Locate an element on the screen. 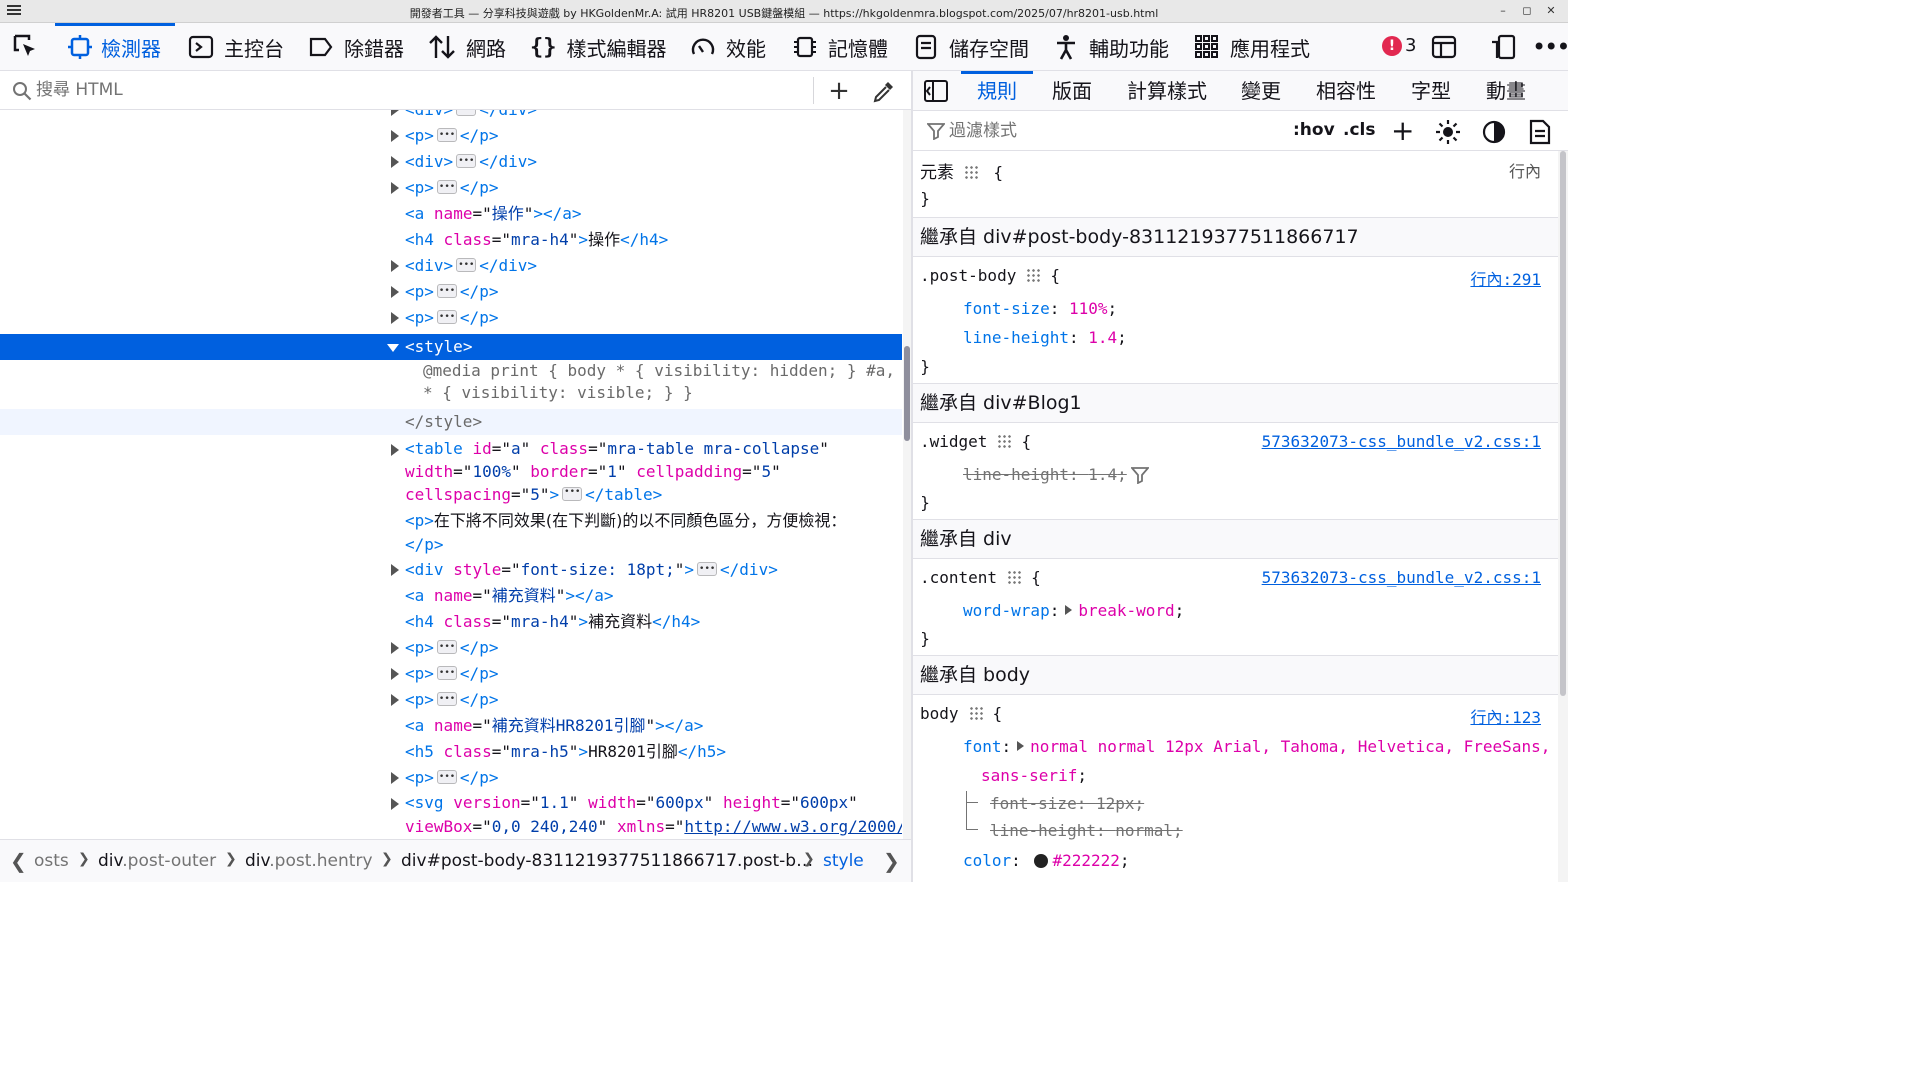 This screenshot has height=1080, width=1920. close-icon: ✕ is located at coordinates (1551, 11).